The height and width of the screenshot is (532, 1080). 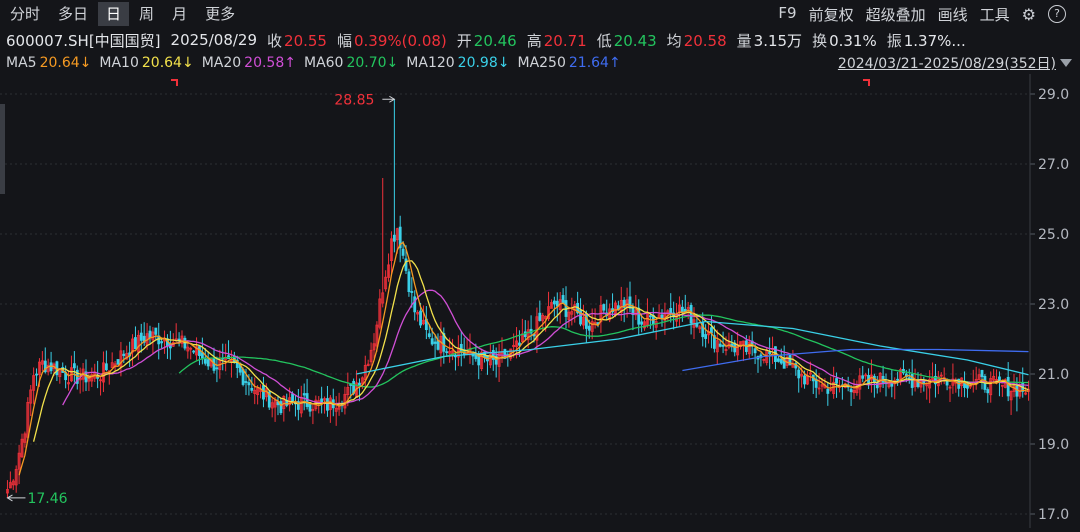 I want to click on tool-button: 超级叠加, so click(x=896, y=14).